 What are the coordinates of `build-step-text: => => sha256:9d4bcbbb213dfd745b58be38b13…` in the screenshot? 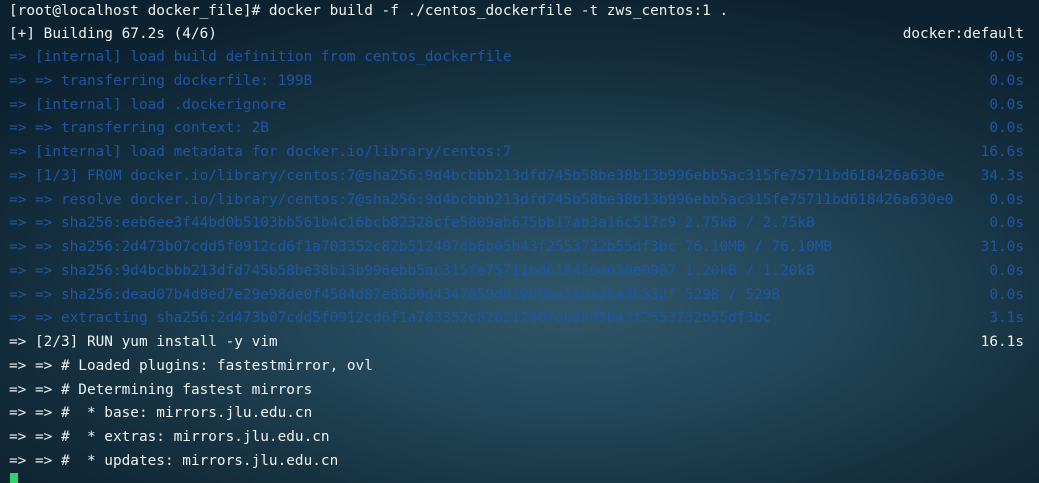 It's located at (412, 270).